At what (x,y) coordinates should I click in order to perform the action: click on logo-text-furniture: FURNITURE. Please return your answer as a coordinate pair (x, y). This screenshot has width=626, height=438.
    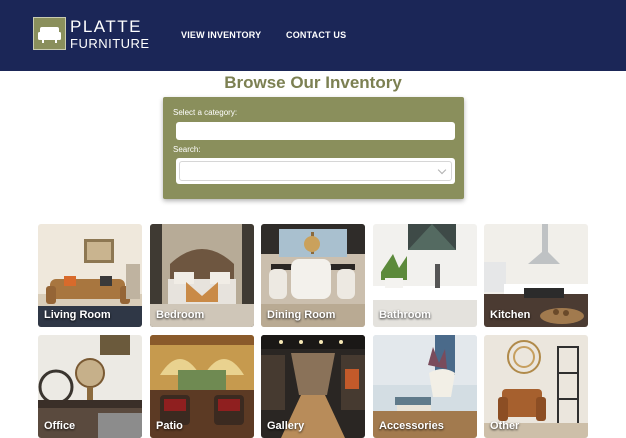
    Looking at the image, I should click on (110, 43).